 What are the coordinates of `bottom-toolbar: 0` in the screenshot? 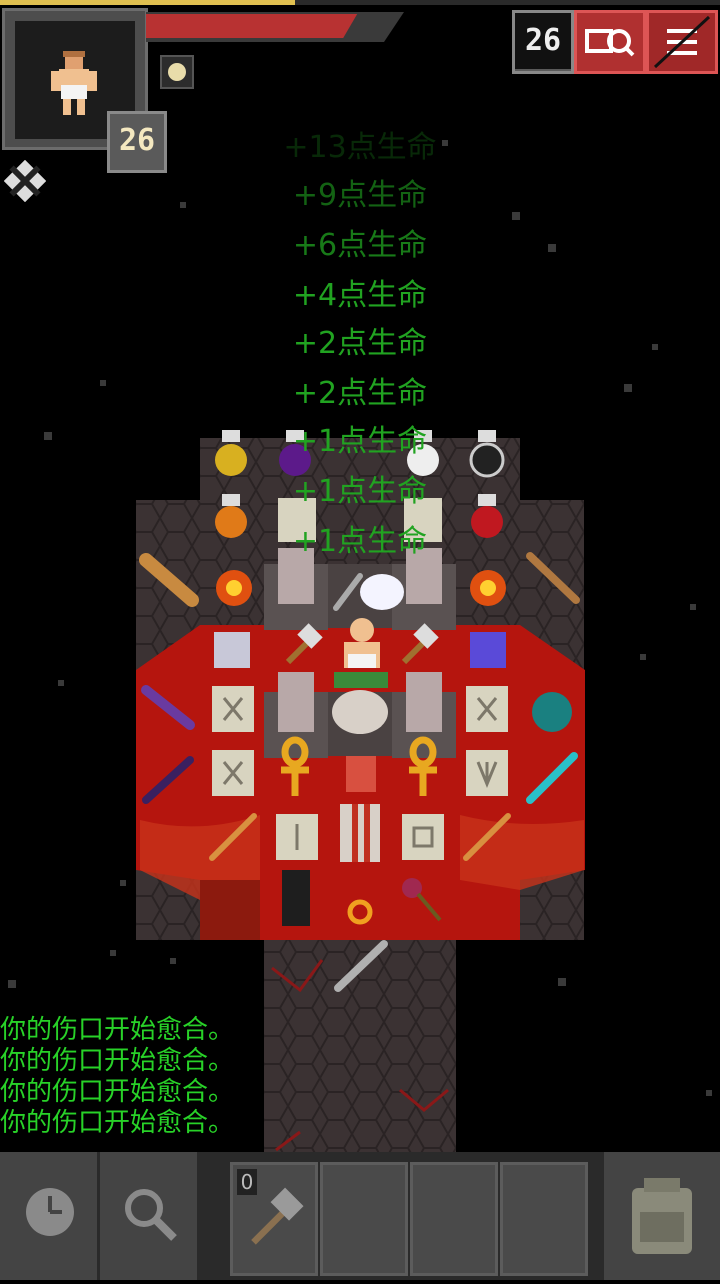 It's located at (360, 1216).